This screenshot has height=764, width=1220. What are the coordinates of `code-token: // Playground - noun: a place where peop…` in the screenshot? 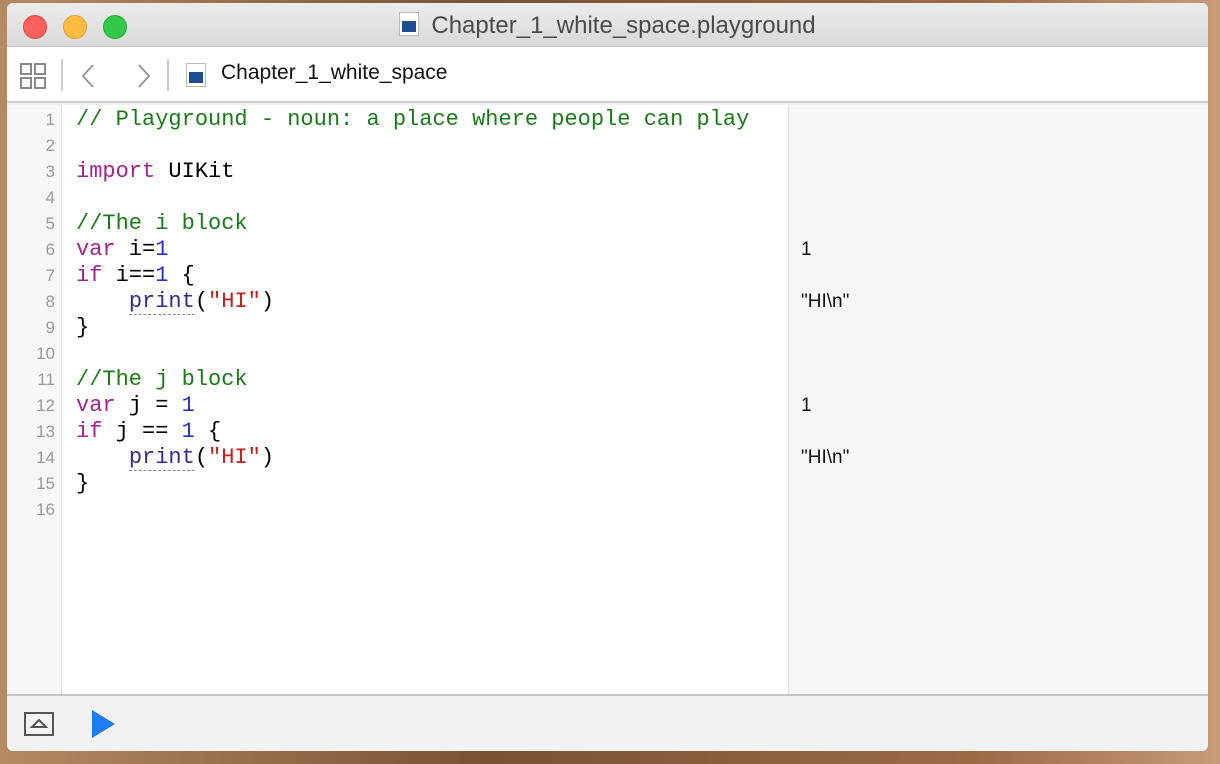 It's located at (413, 119).